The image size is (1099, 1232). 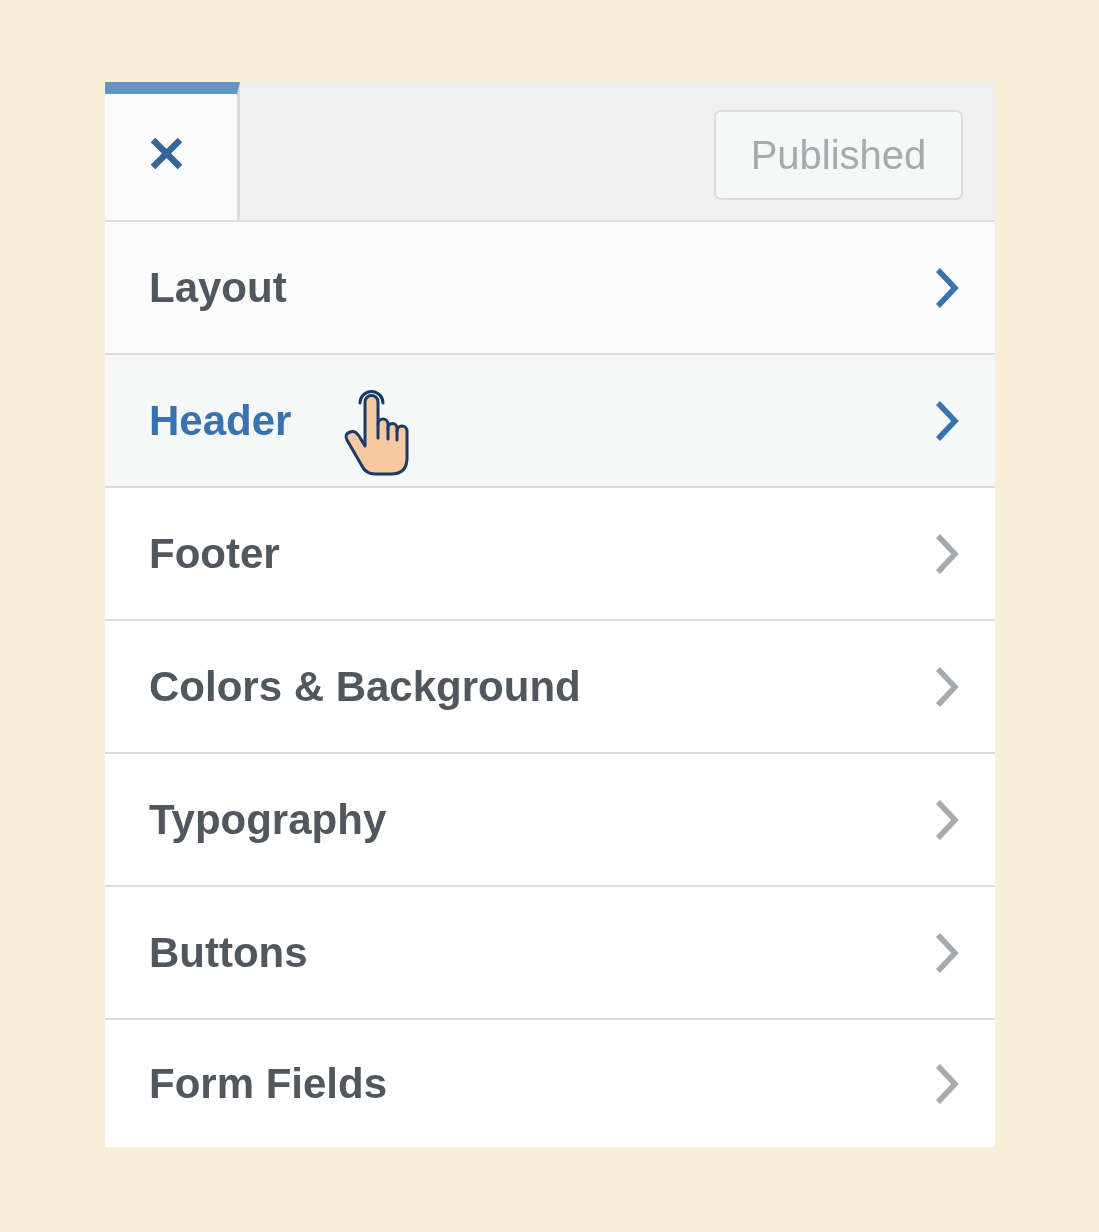 I want to click on close-button, so click(x=172, y=151).